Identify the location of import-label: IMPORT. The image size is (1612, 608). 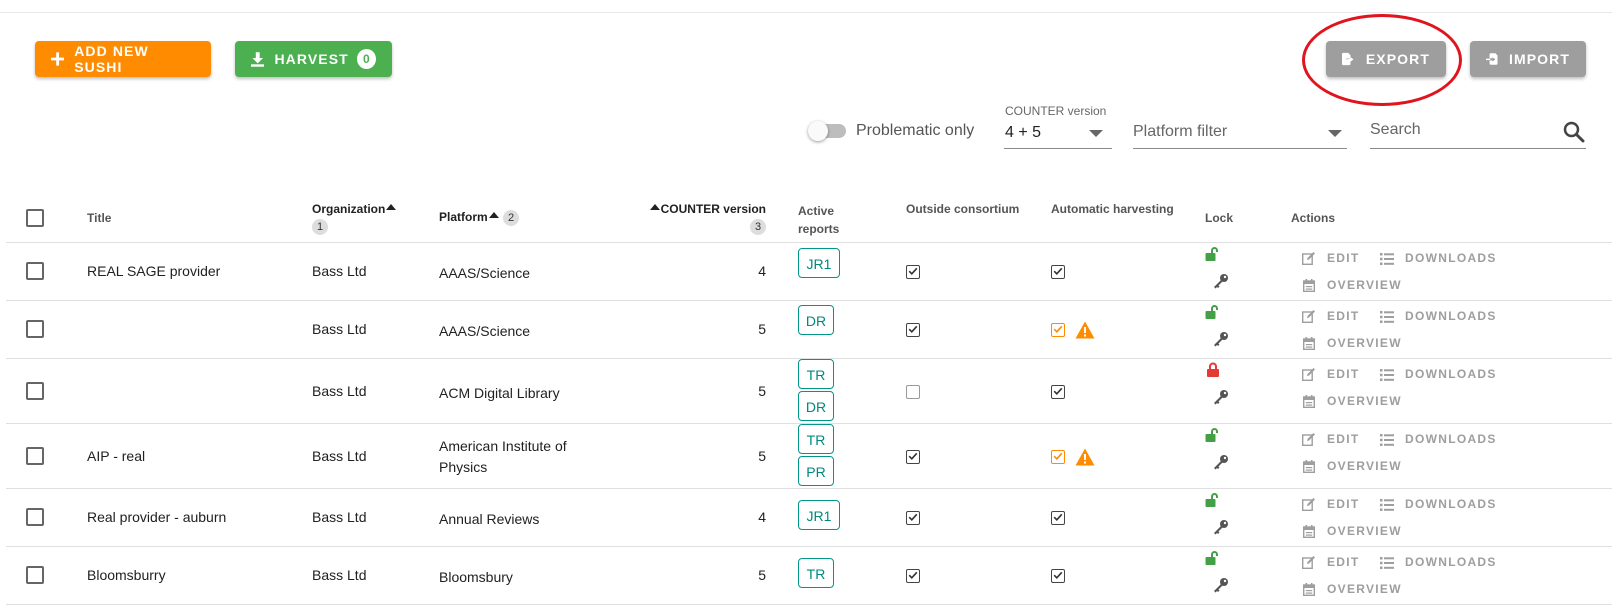
(1539, 59).